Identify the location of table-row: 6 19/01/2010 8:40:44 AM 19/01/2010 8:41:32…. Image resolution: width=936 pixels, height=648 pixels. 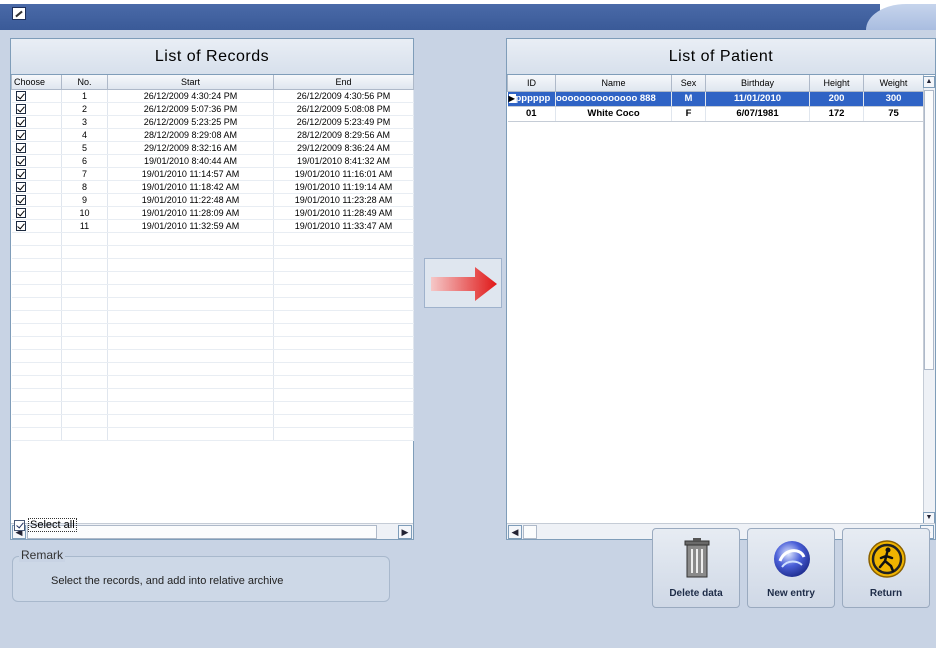
(212, 161).